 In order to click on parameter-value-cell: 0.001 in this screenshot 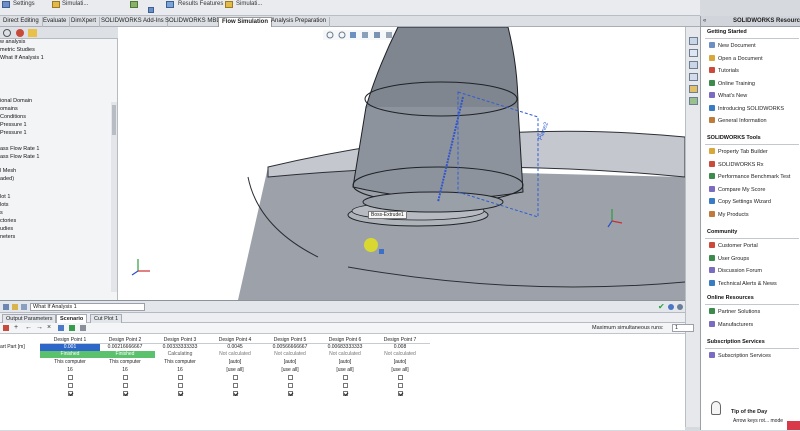, I will do `click(70, 347)`.